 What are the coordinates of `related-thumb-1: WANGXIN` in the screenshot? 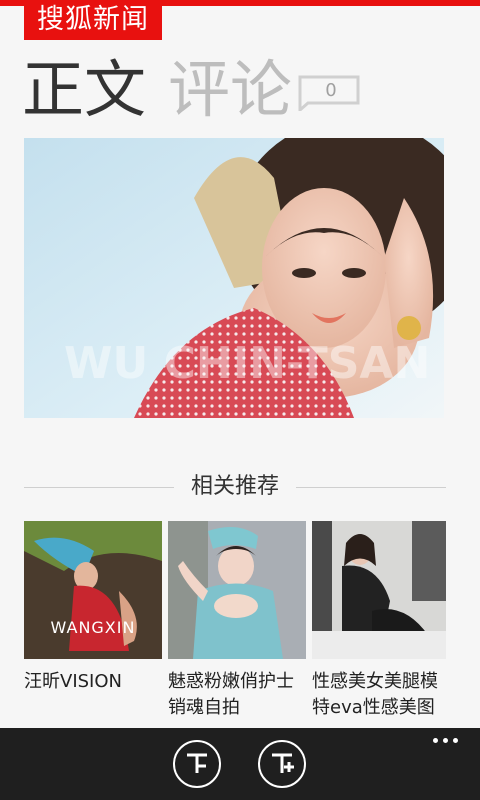 It's located at (93, 590).